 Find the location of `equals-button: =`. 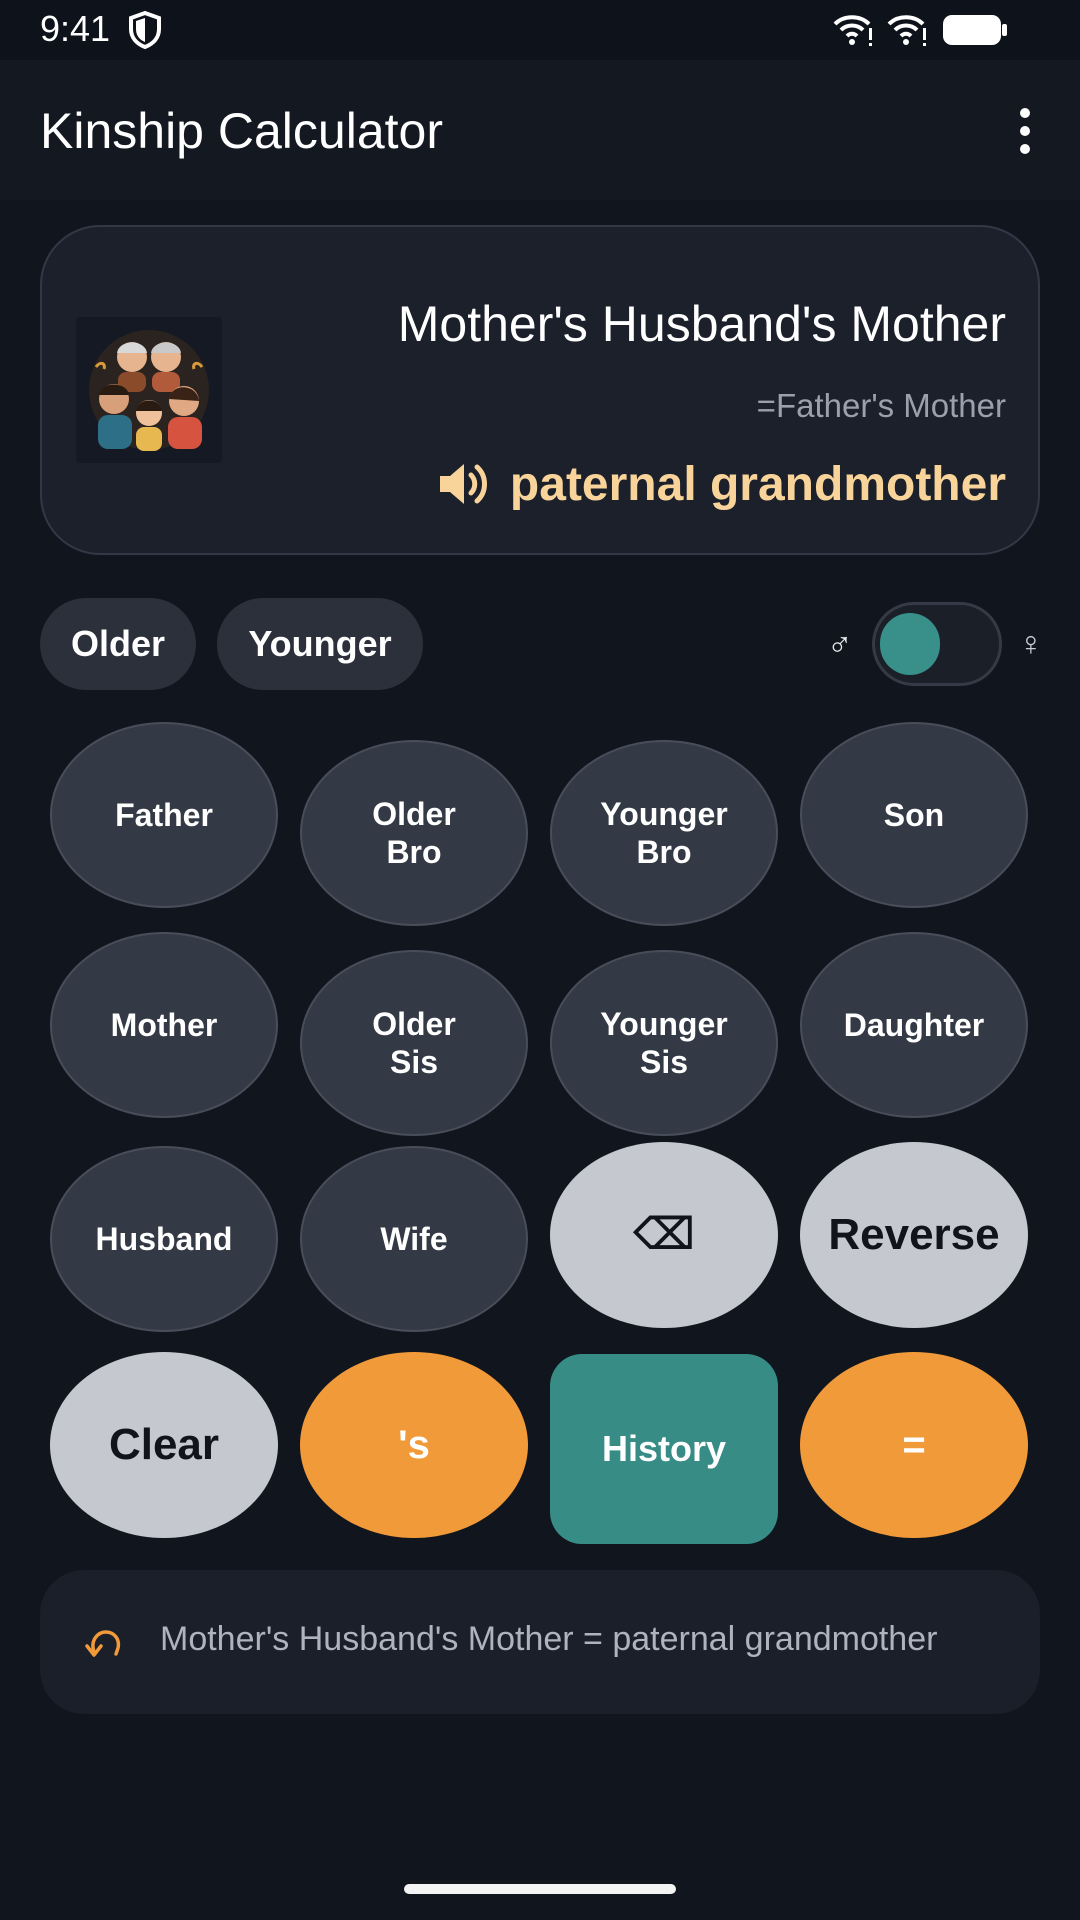

equals-button: = is located at coordinates (914, 1445).